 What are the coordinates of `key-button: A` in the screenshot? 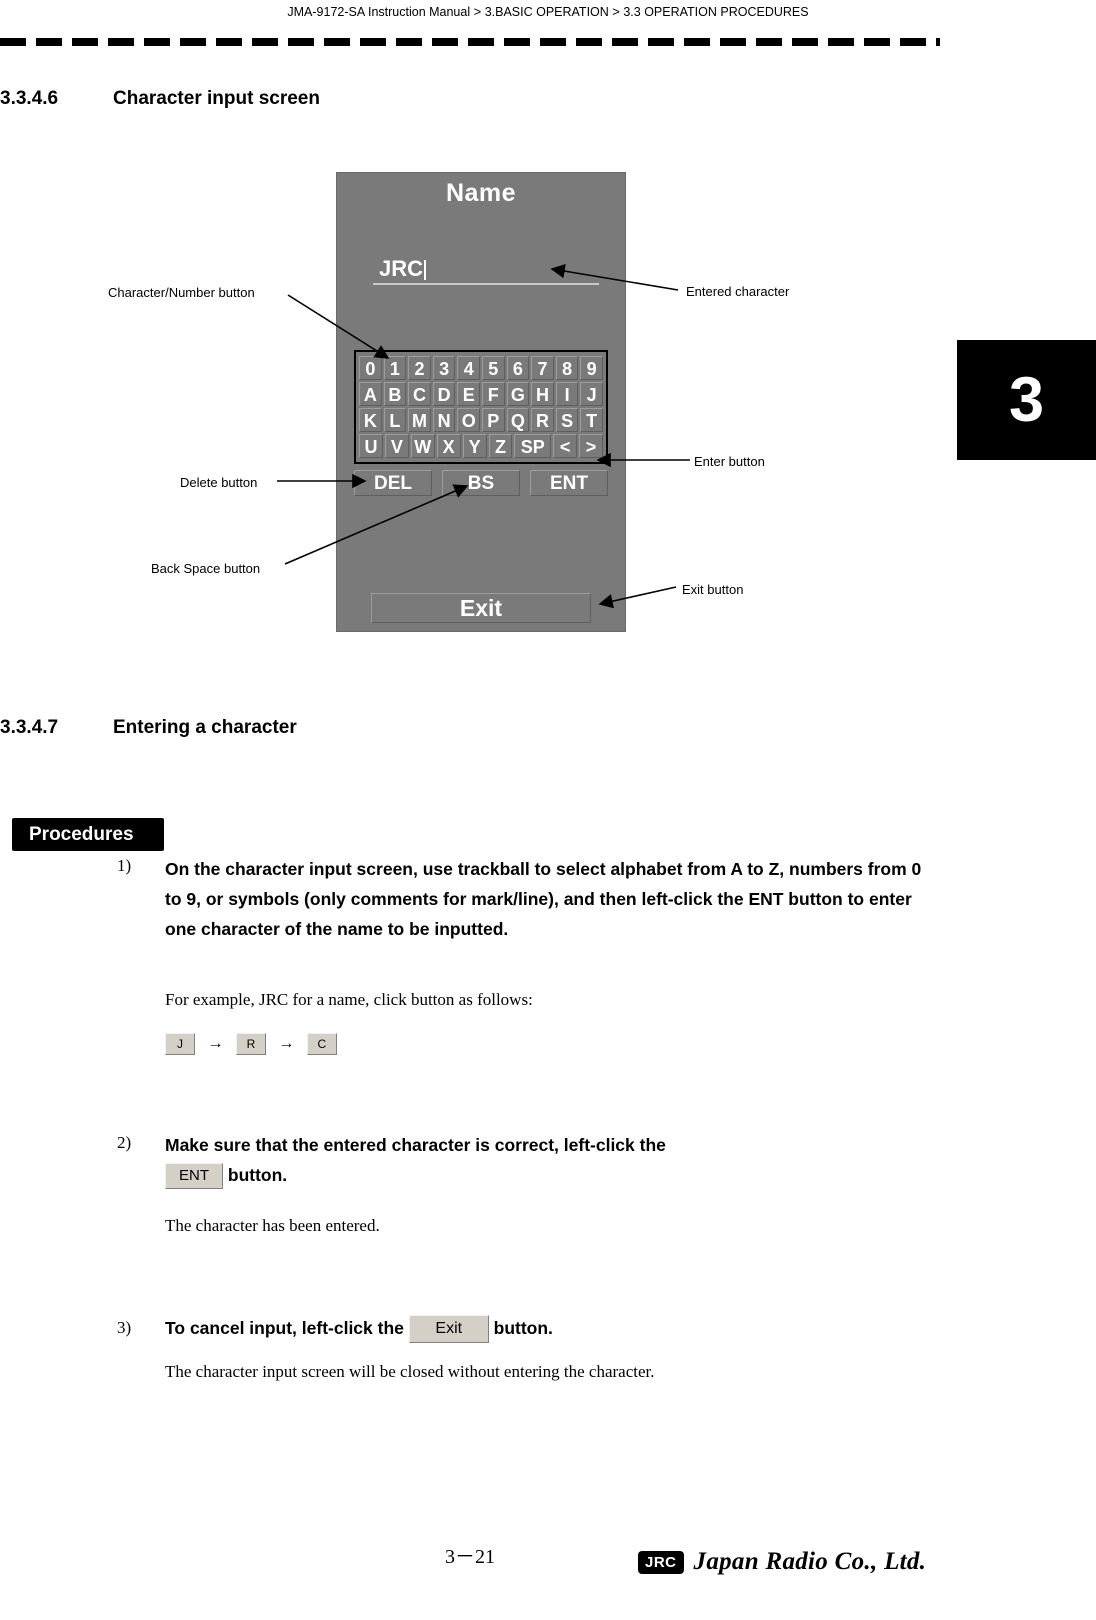 It's located at (370, 394).